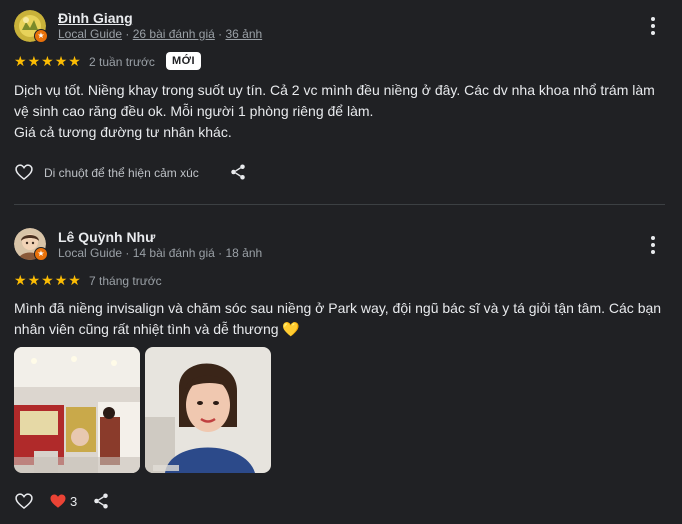 The image size is (682, 524). Describe the element at coordinates (243, 34) in the screenshot. I see `photo-count: 36 ảnh` at that location.